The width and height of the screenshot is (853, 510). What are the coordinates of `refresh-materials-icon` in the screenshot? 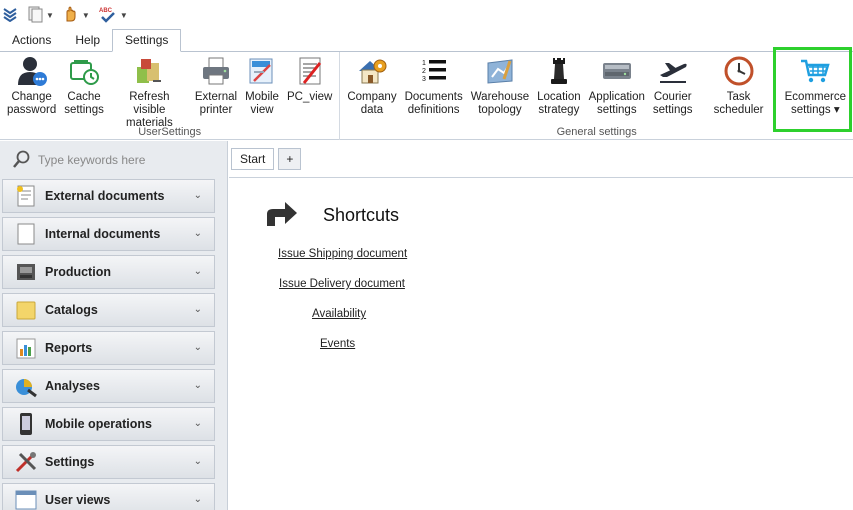 It's located at (149, 71).